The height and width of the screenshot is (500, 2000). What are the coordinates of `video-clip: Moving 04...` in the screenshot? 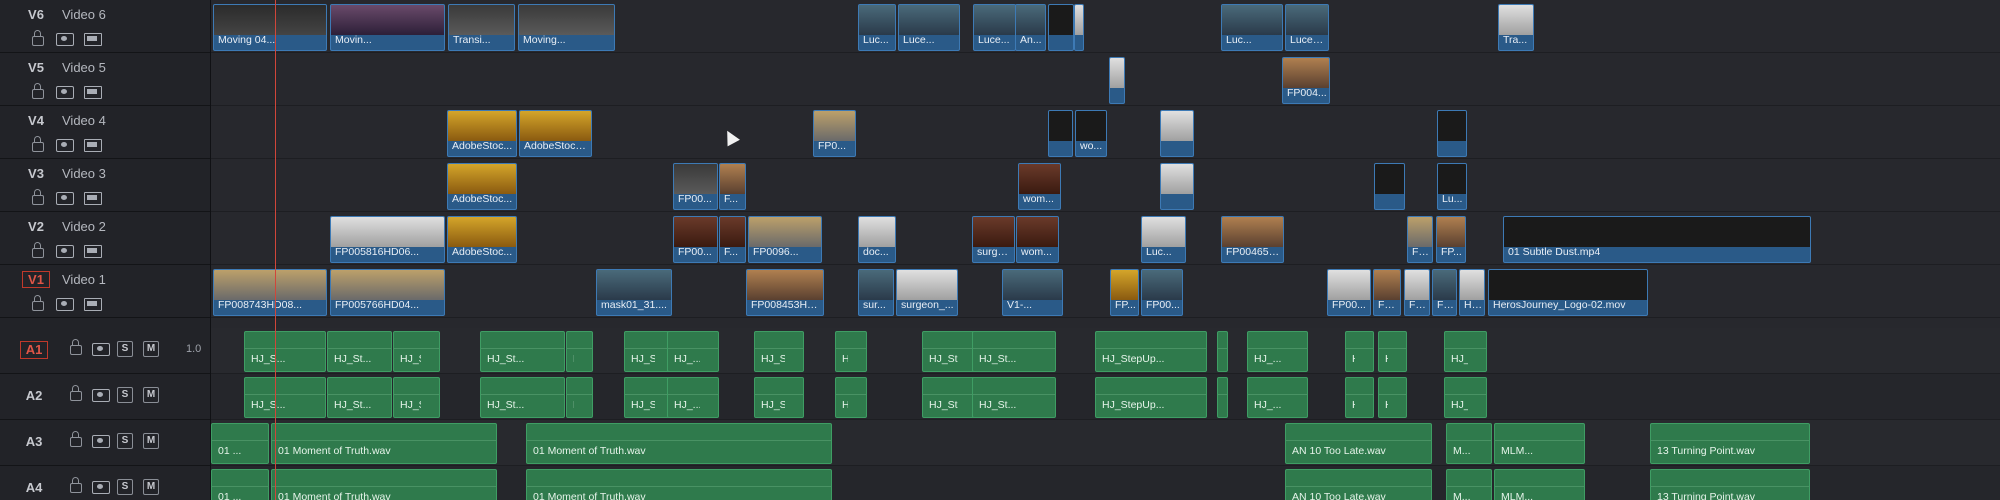 It's located at (270, 27).